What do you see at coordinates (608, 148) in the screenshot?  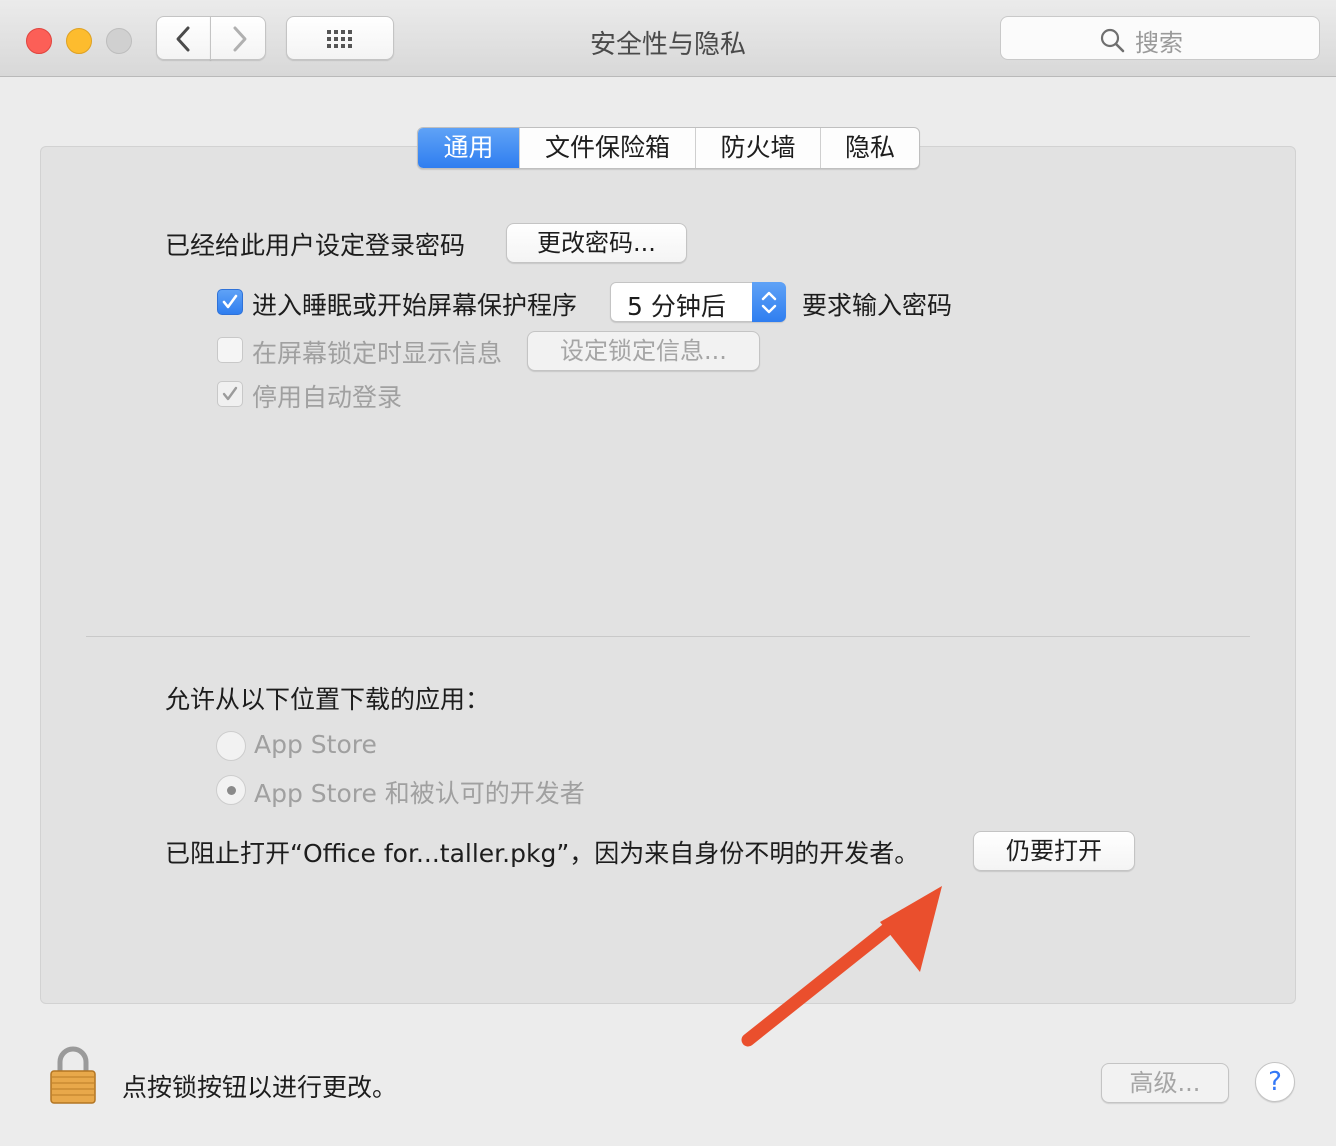 I see `tab-filevault: 文件保险箱` at bounding box center [608, 148].